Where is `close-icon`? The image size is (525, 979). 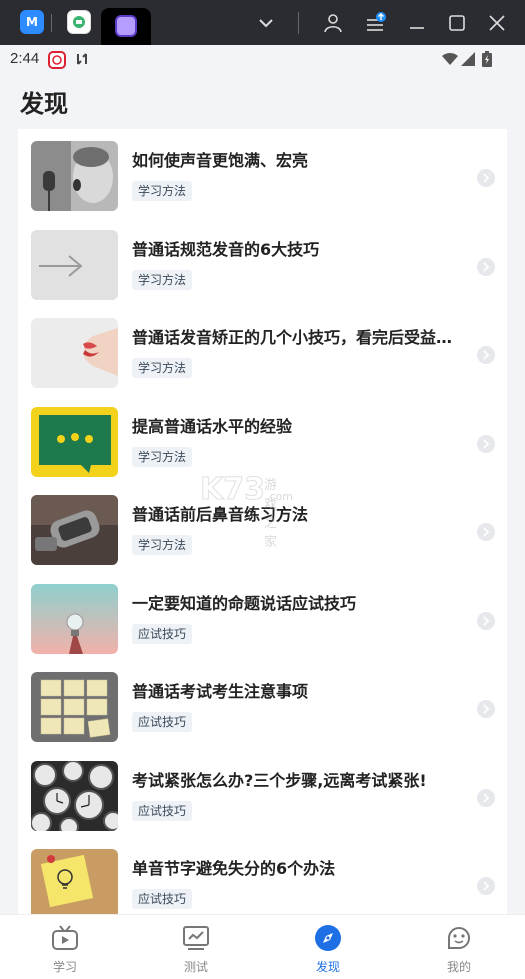
close-icon is located at coordinates (497, 23).